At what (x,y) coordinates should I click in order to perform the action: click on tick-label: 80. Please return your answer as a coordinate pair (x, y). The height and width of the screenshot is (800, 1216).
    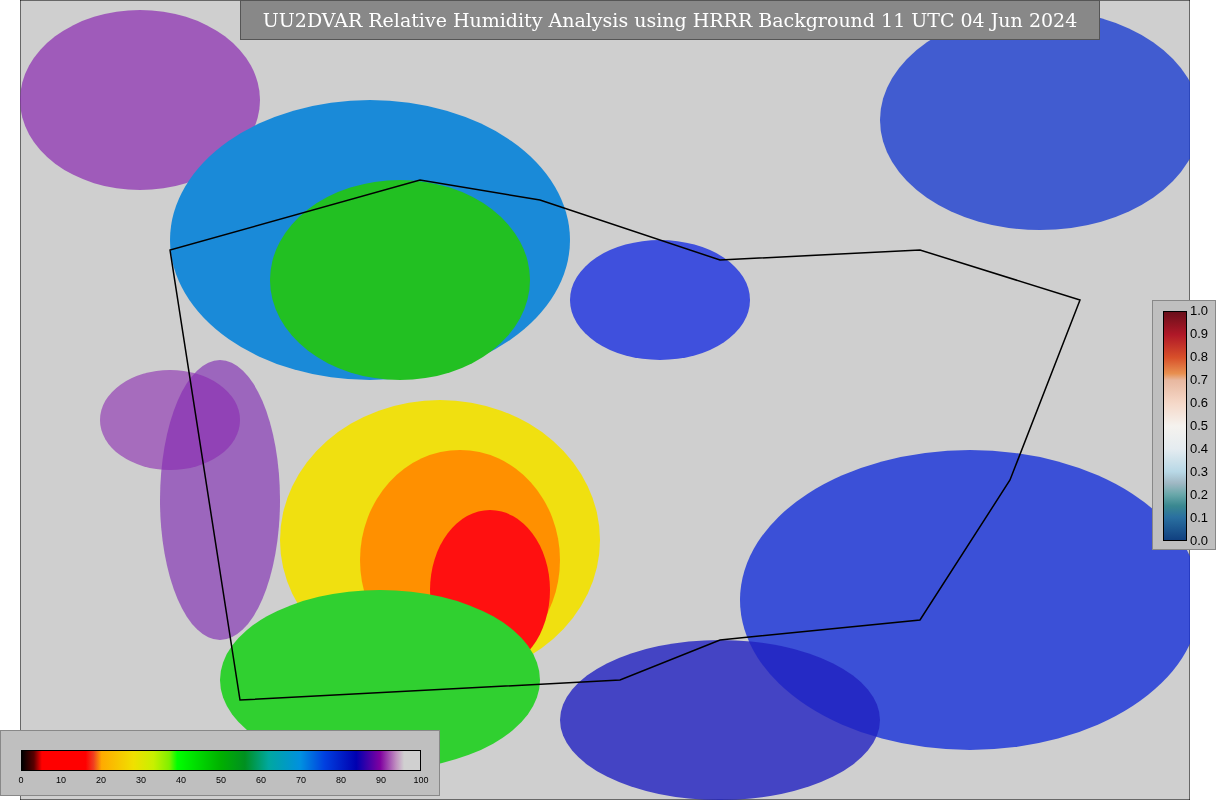
    Looking at the image, I should click on (341, 780).